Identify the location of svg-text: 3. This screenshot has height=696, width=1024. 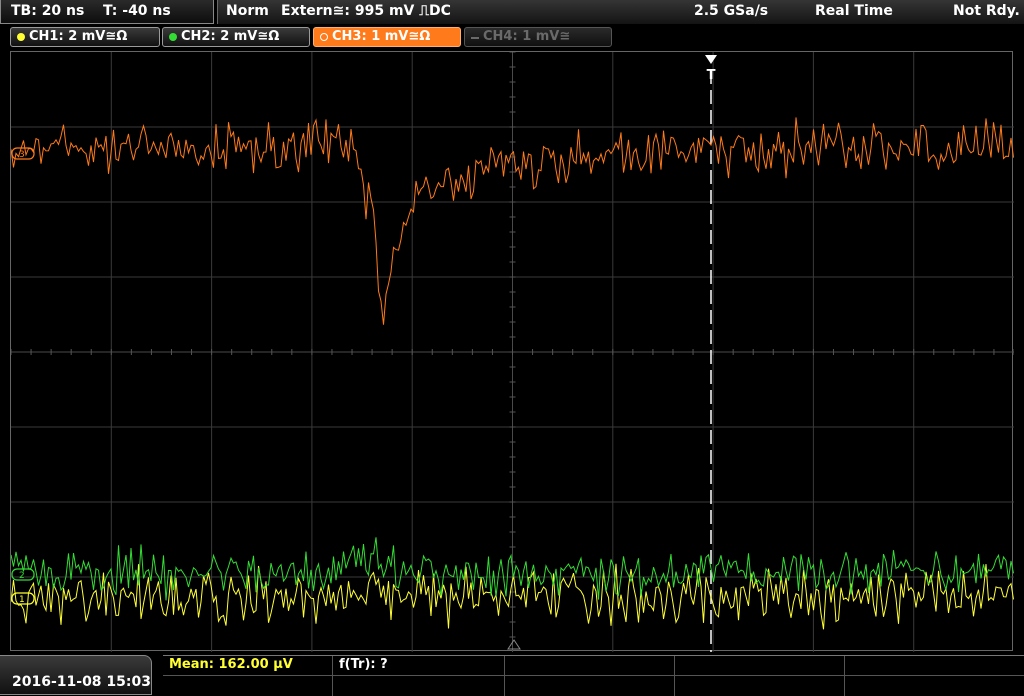
(22, 155).